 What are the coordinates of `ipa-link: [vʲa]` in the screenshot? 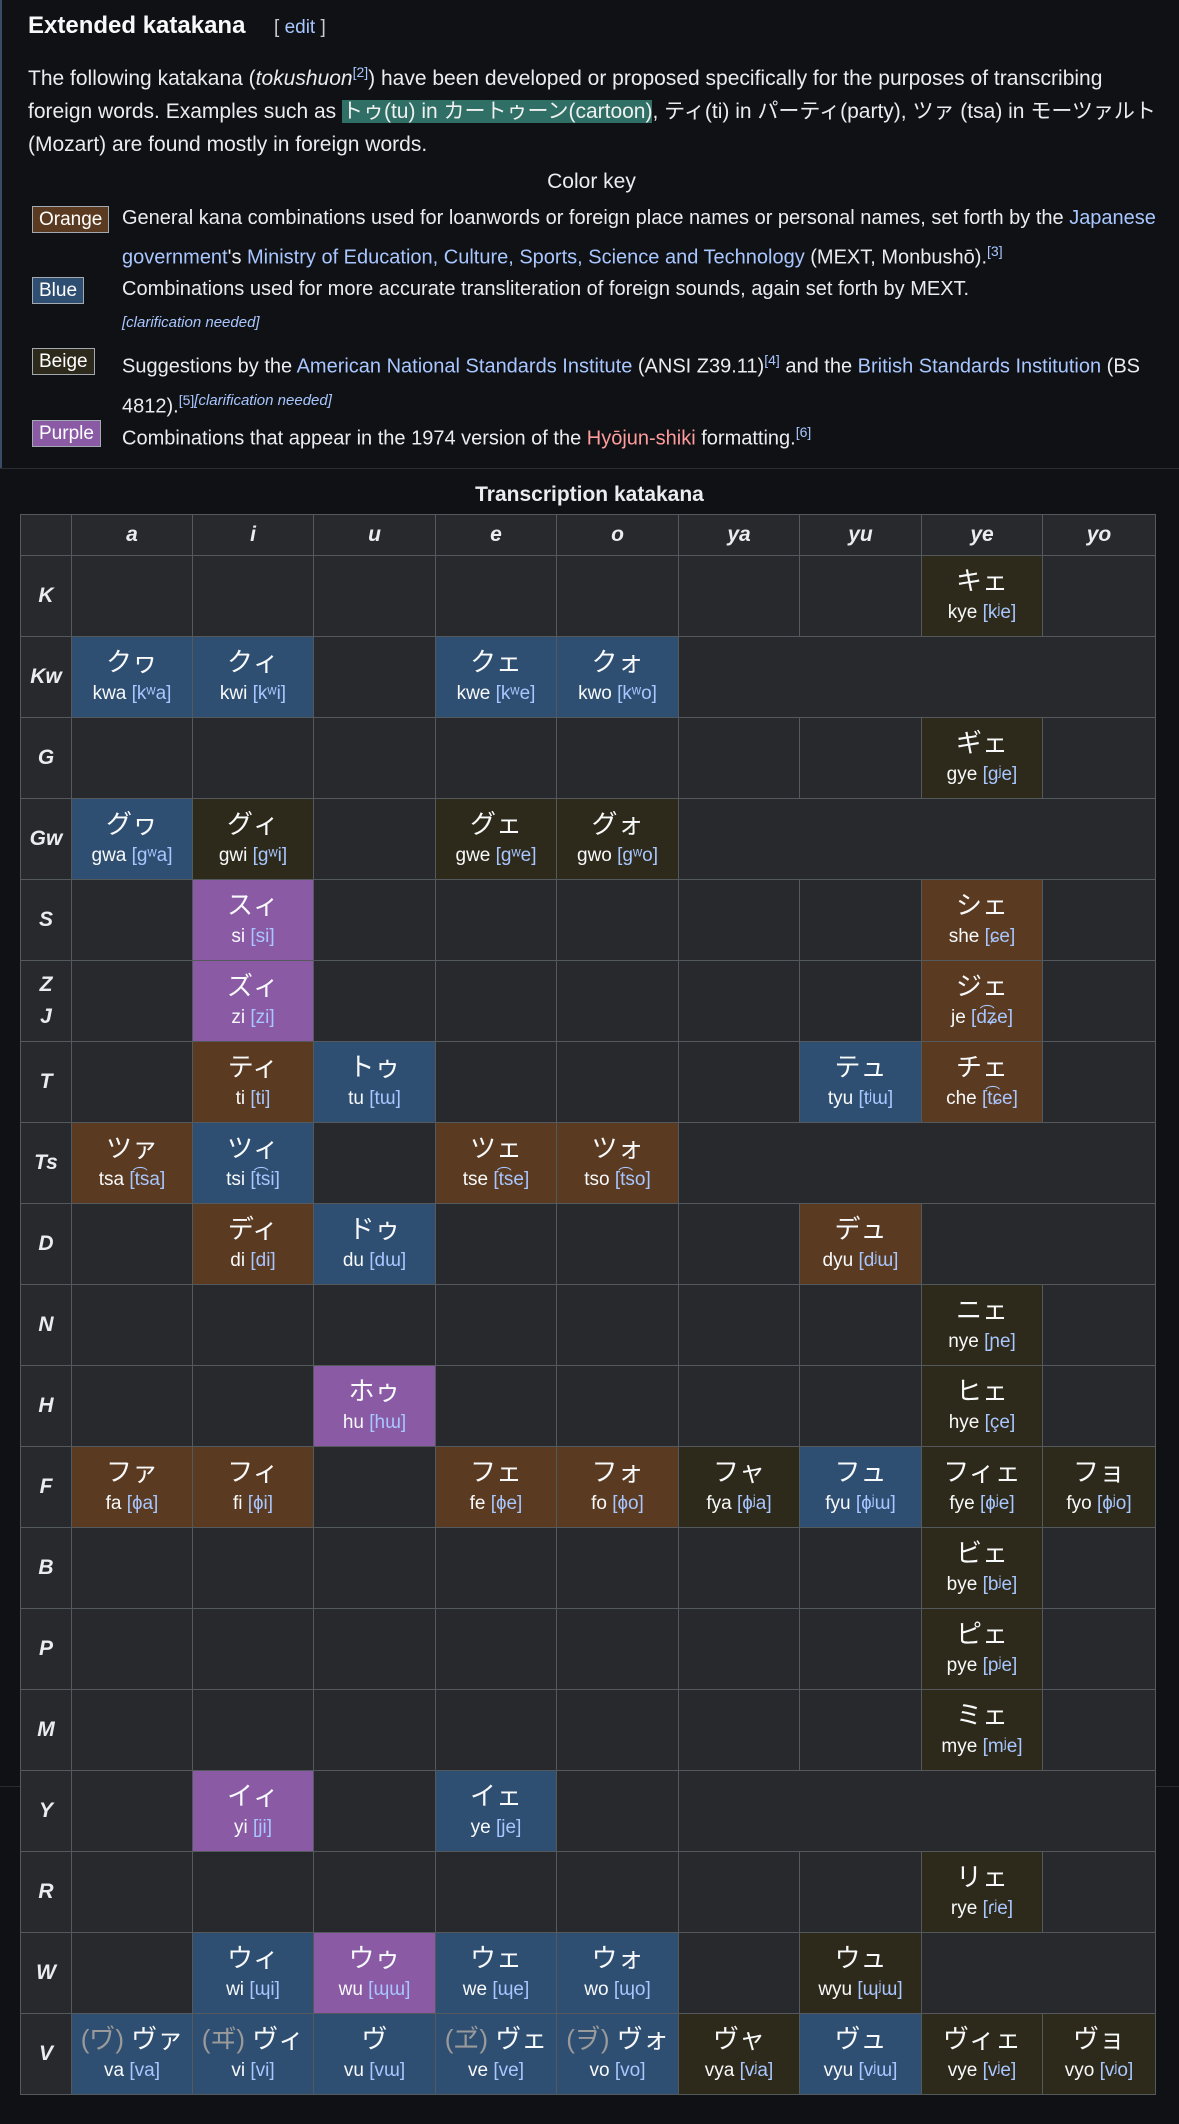 It's located at (757, 2070).